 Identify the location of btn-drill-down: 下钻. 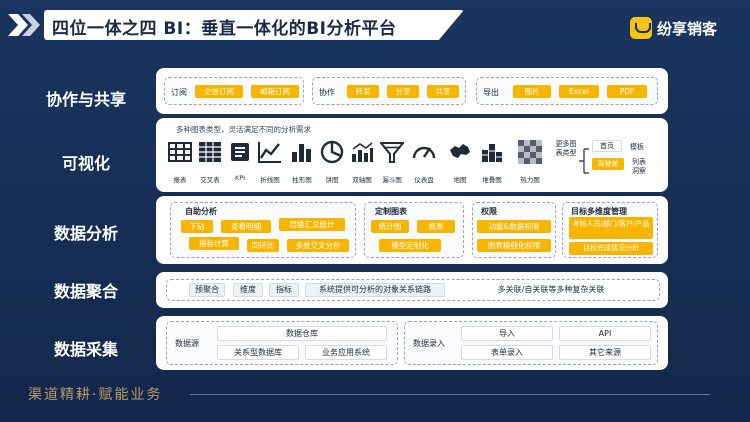
(197, 226).